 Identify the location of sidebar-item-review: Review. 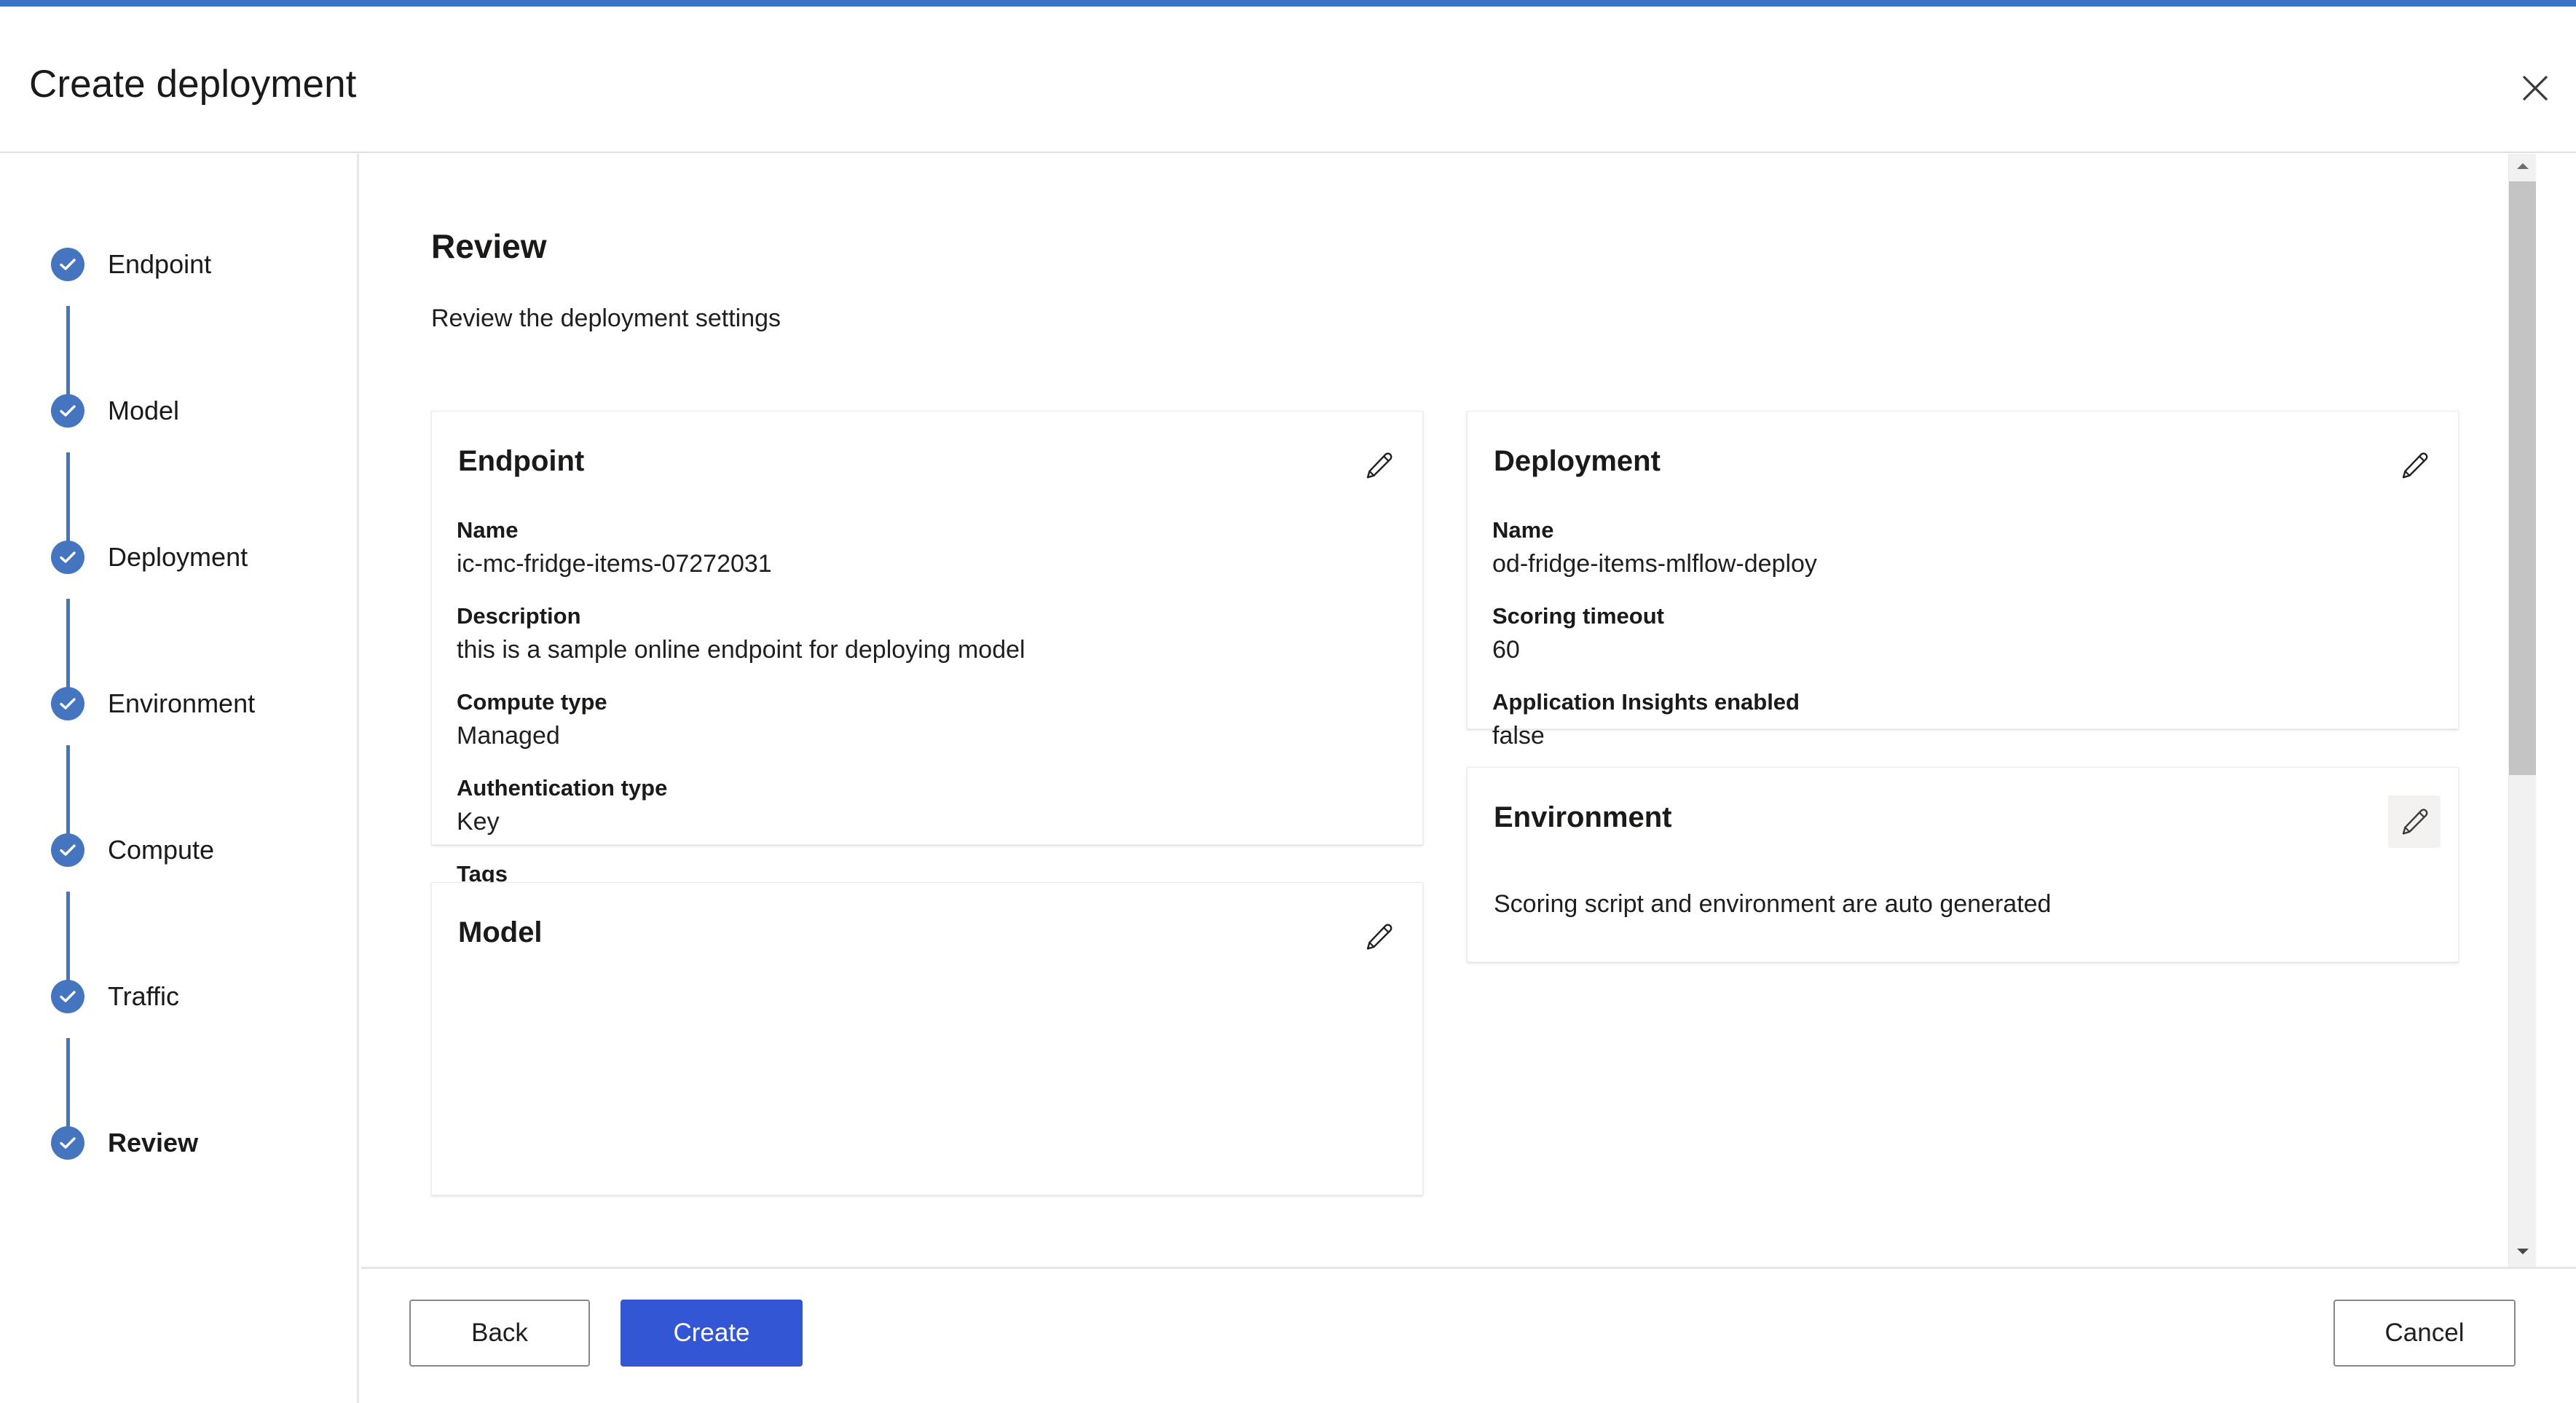
(124, 1143).